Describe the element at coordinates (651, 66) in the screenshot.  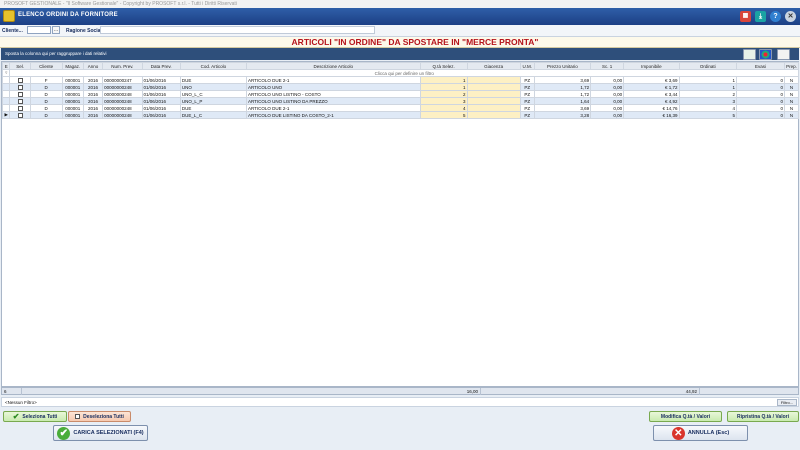
I see `col-header-imponibile: Imponibile` at that location.